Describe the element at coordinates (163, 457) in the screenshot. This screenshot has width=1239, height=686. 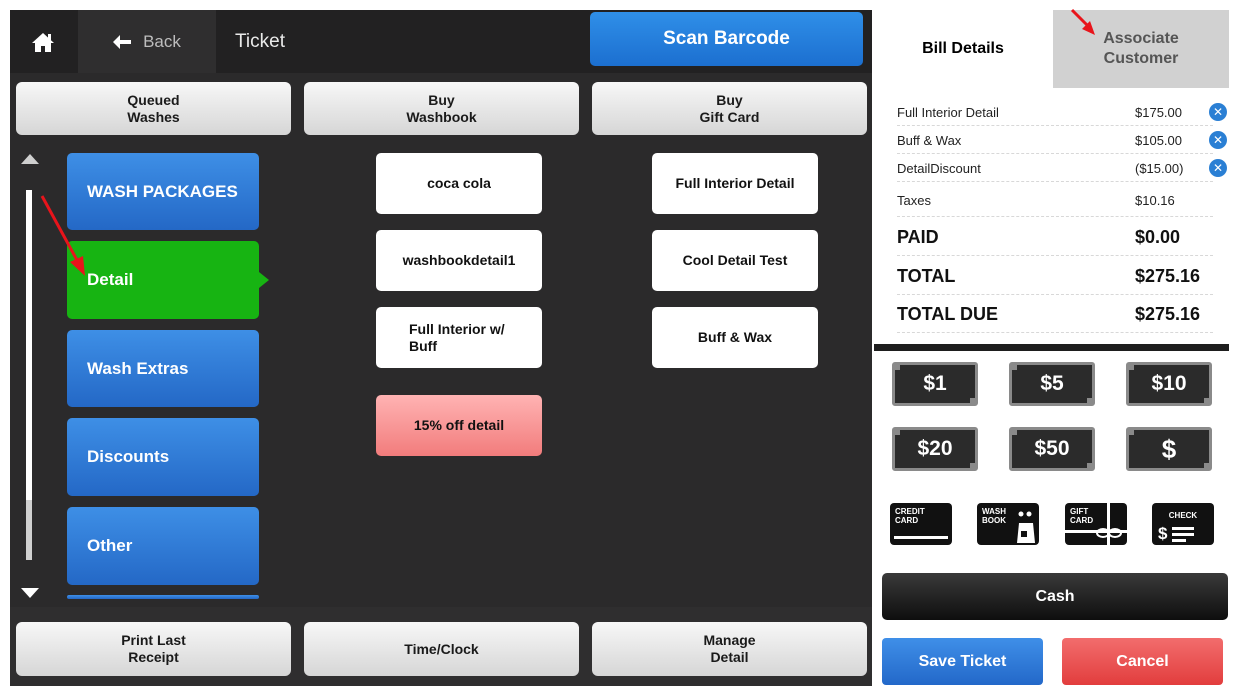
I see `category-discounts: Discounts` at that location.